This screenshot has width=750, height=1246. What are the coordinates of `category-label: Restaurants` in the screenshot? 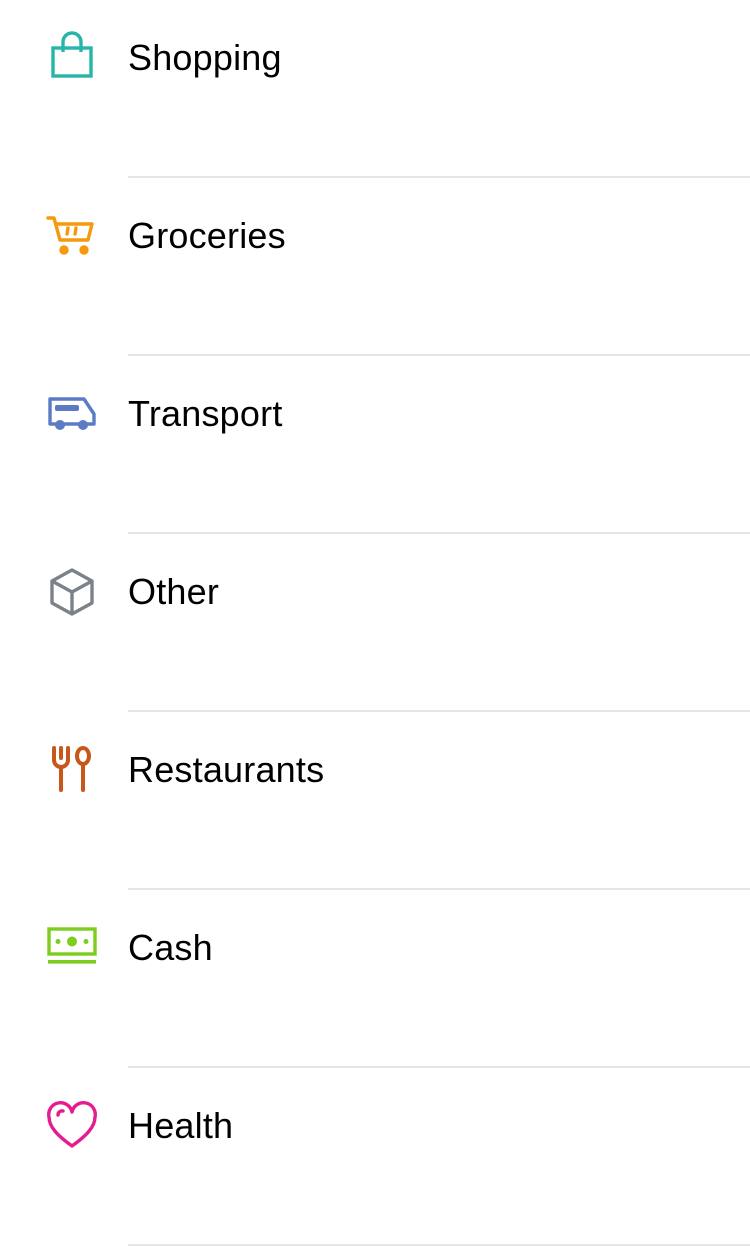 It's located at (226, 769).